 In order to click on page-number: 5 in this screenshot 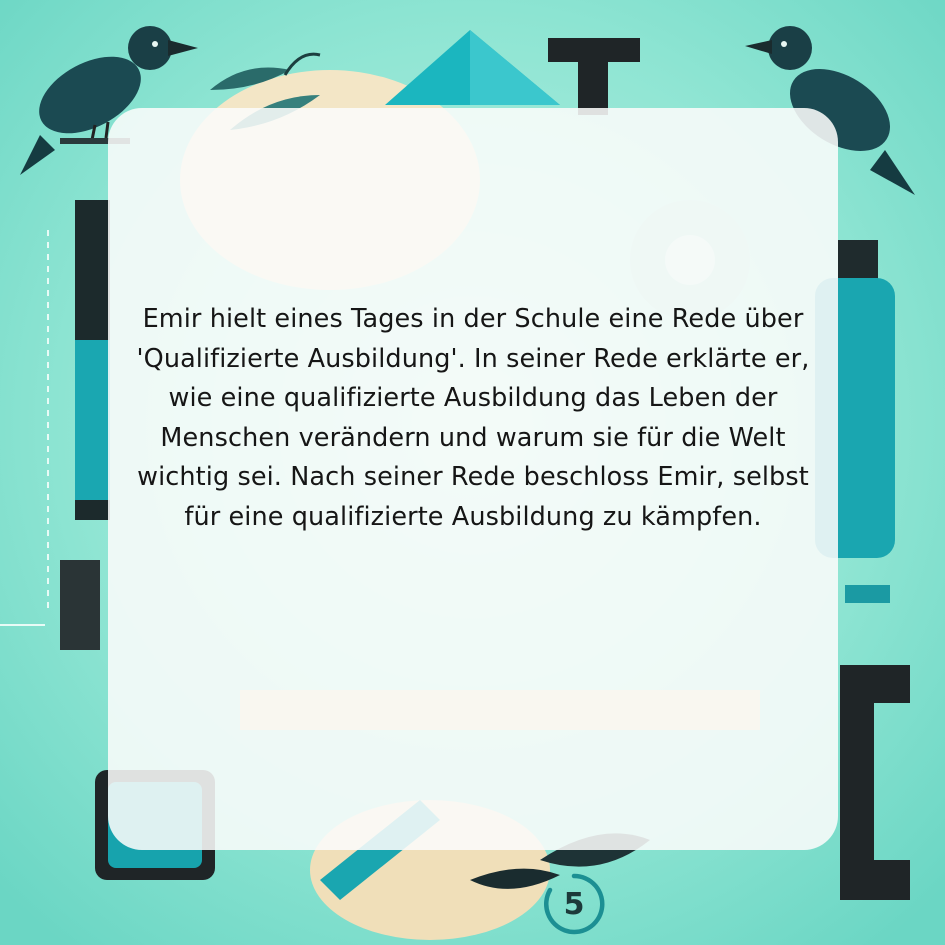, I will do `click(574, 904)`.